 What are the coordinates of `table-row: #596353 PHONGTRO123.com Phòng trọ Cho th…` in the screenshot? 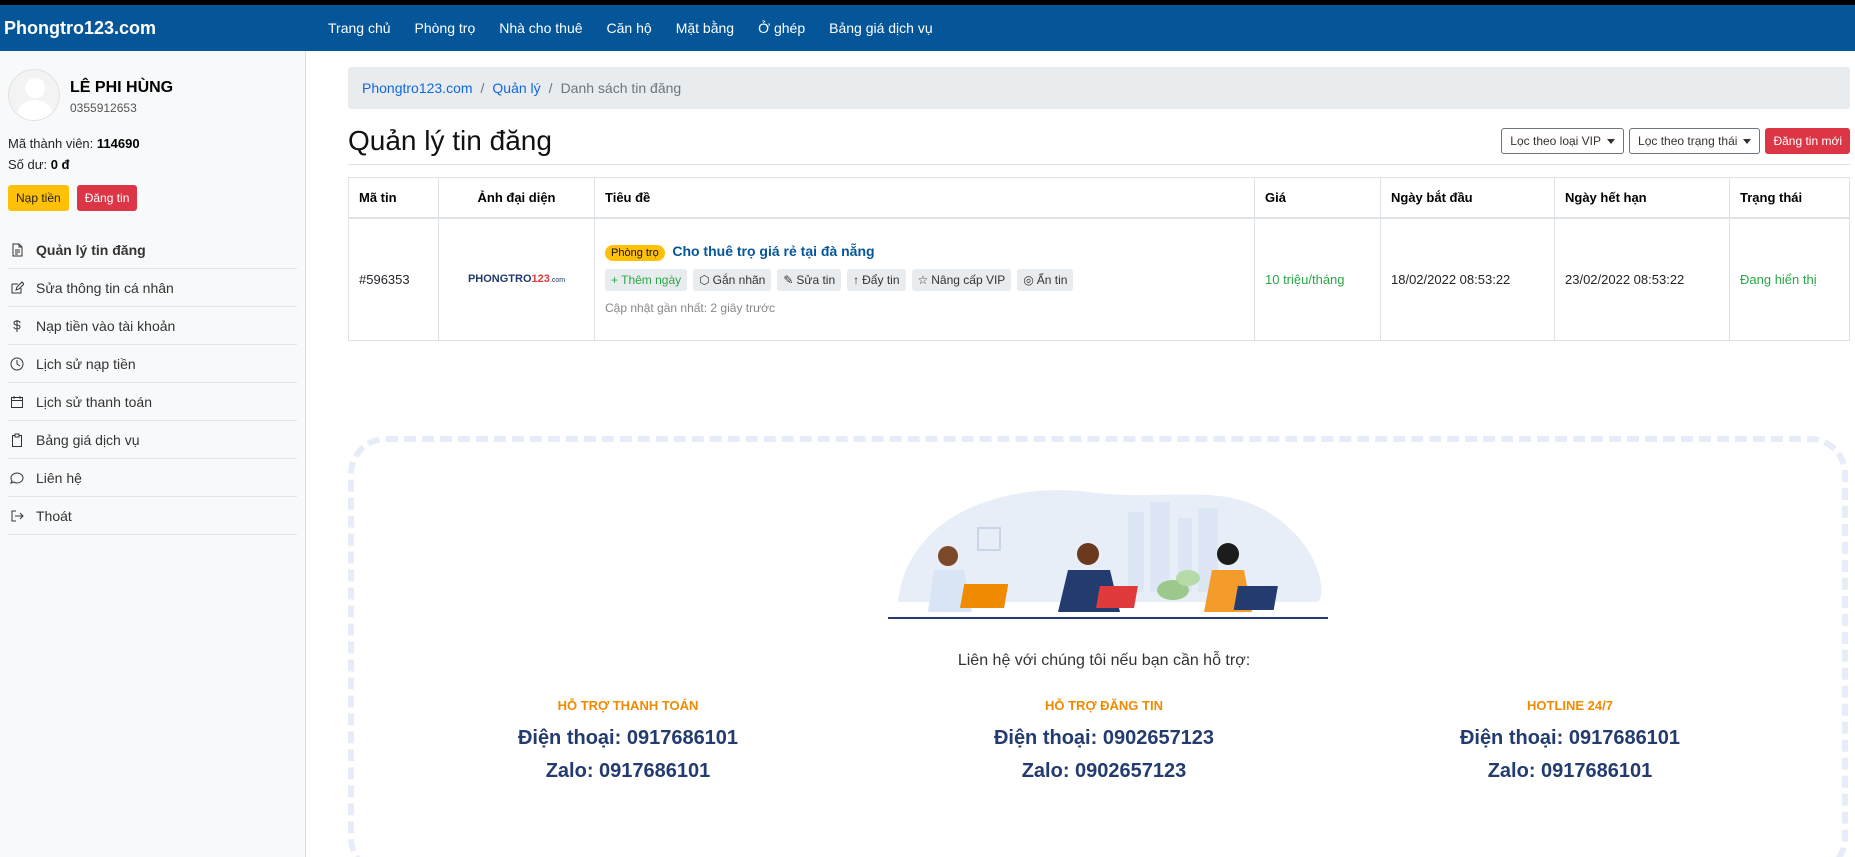 It's located at (1099, 279).